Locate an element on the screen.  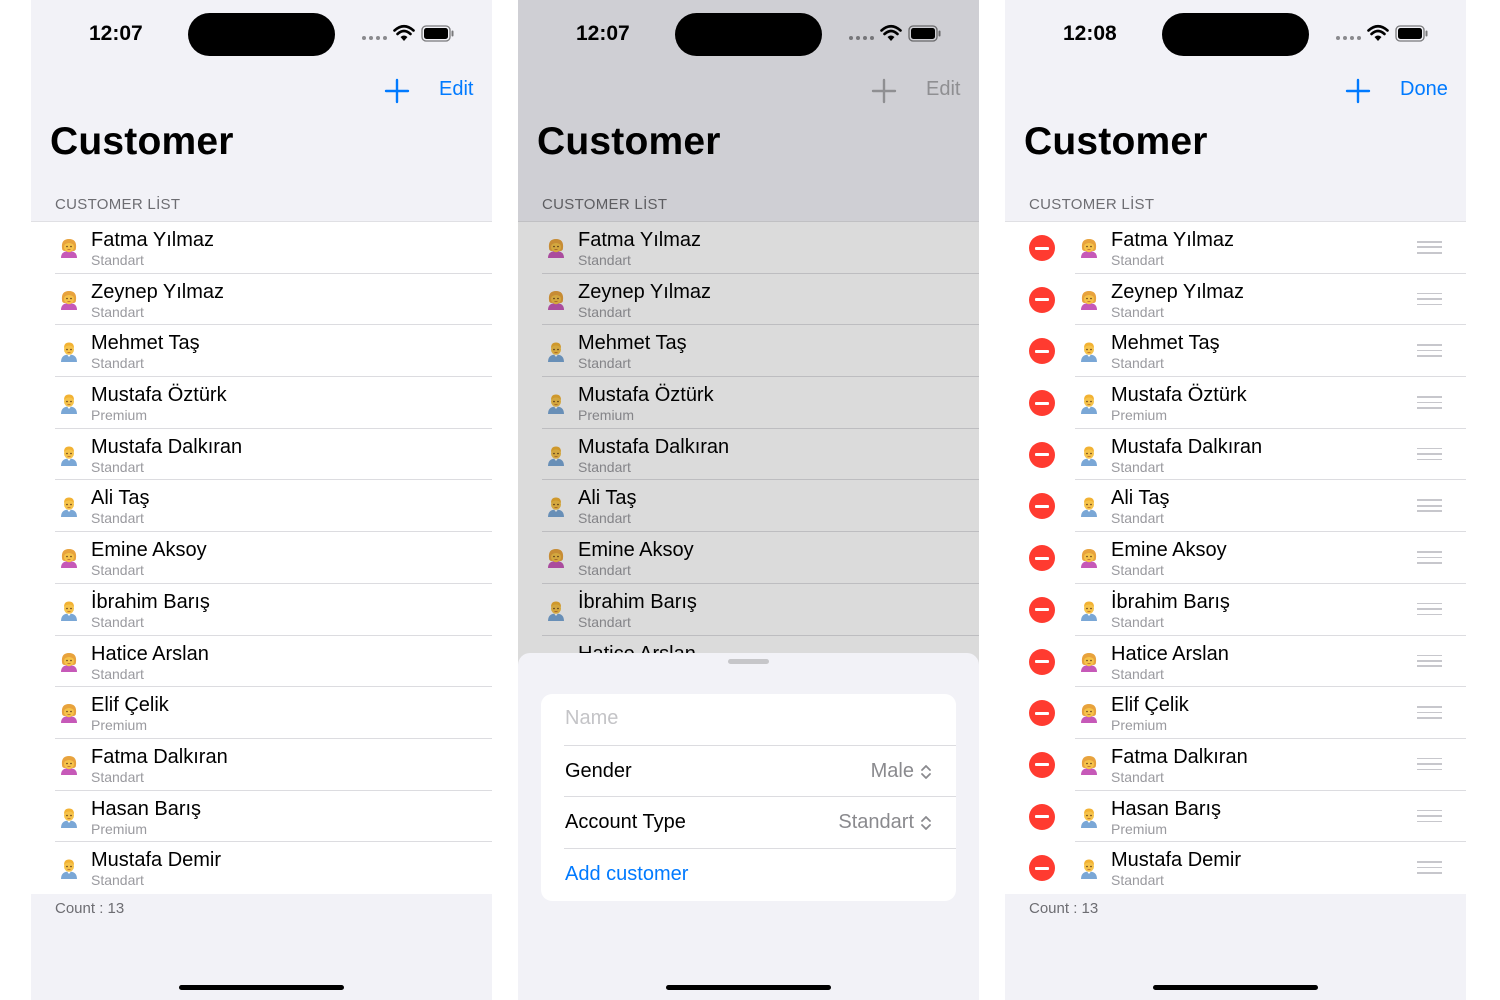
done-button: Done is located at coordinates (1424, 89).